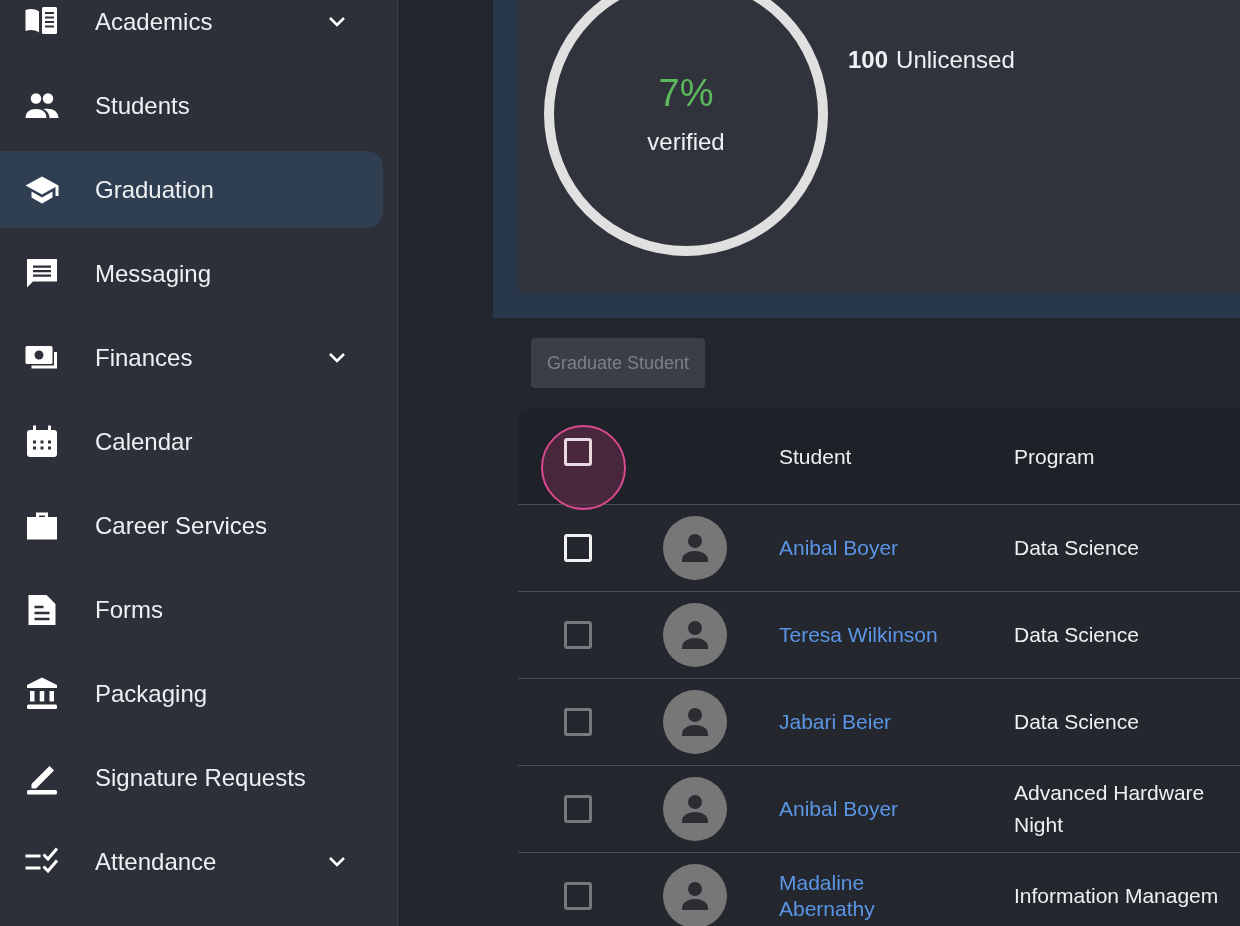 The width and height of the screenshot is (1240, 926). I want to click on sidebar-item: Academics, so click(191, 30).